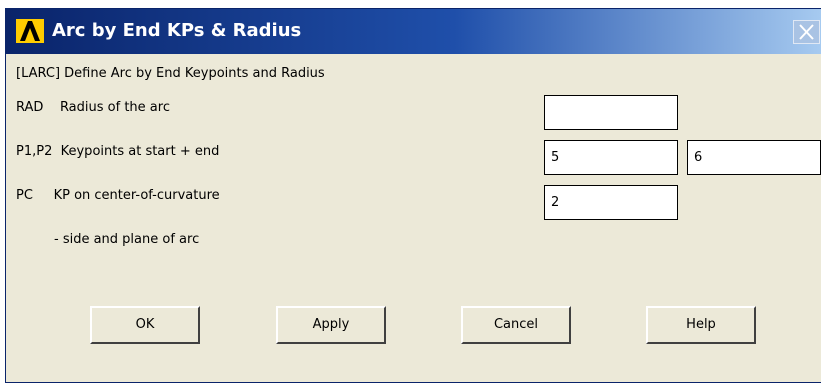 The height and width of the screenshot is (383, 821). Describe the element at coordinates (611, 157) in the screenshot. I see `p1-input` at that location.